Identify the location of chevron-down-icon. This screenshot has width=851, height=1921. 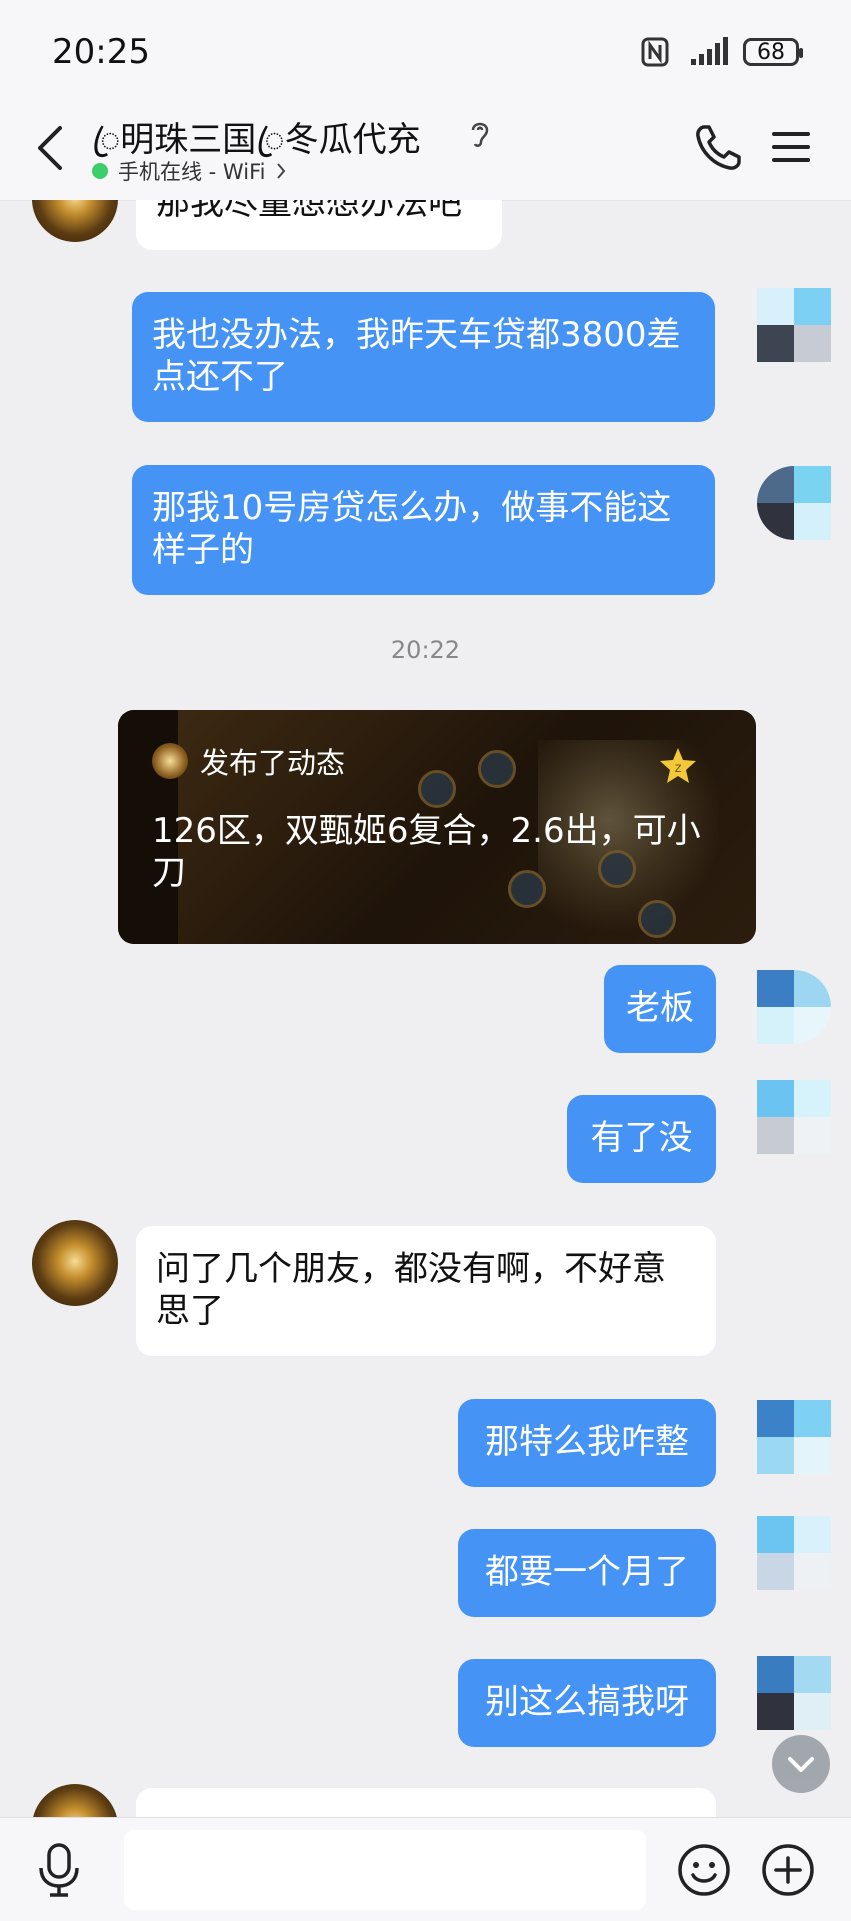
(801, 1764).